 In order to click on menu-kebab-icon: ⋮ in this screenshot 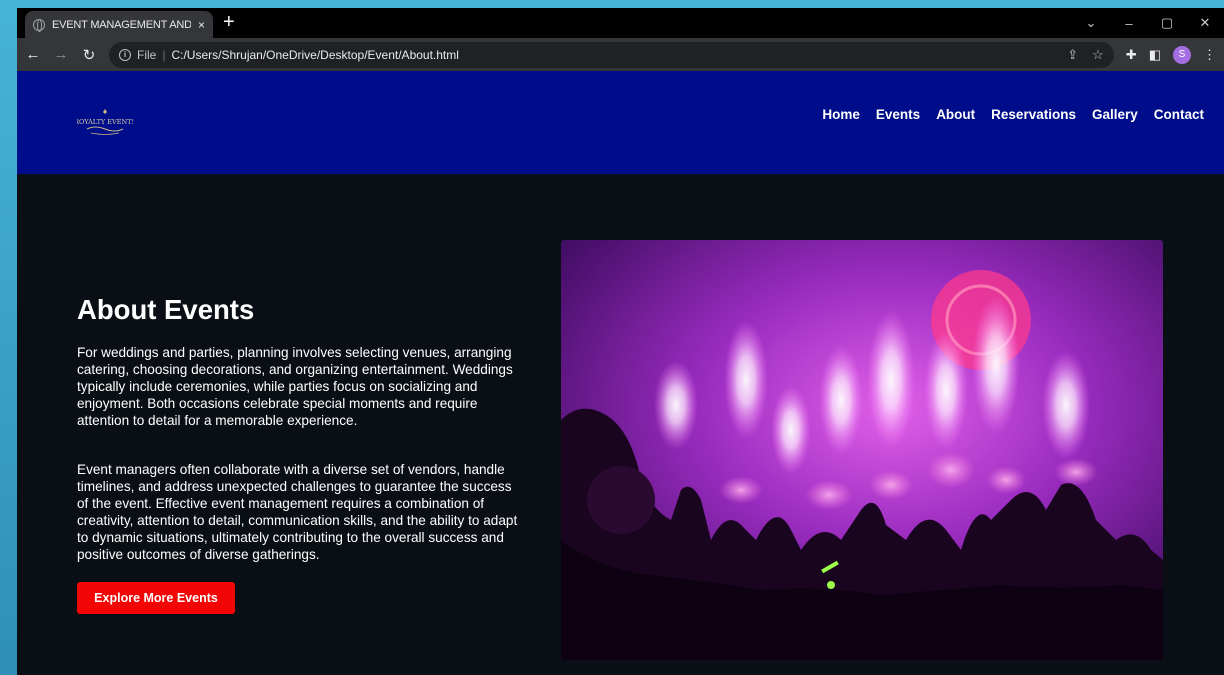, I will do `click(1209, 55)`.